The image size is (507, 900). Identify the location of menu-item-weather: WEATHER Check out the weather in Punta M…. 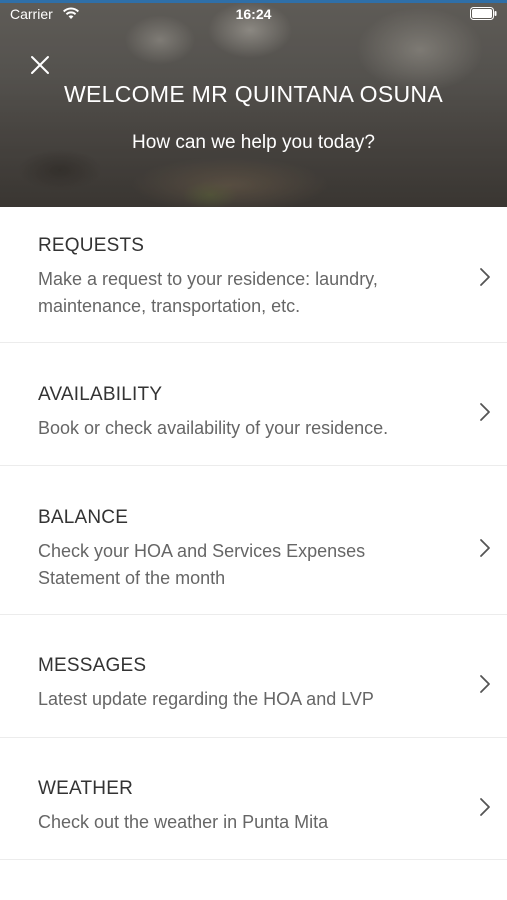
(253, 799).